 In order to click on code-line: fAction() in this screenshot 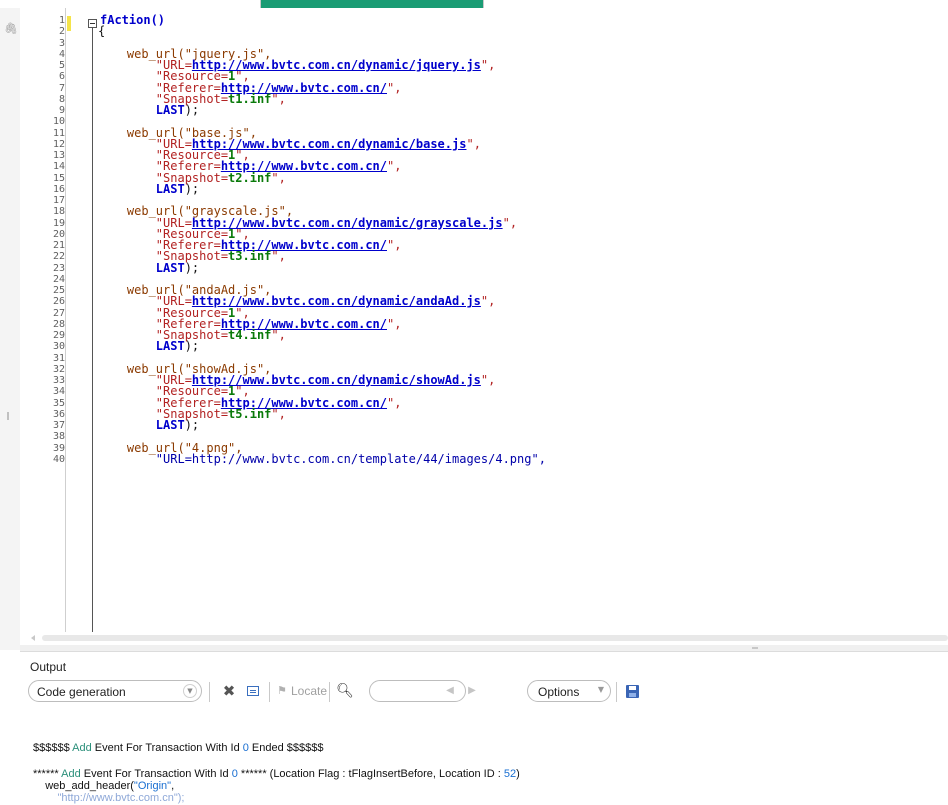, I will do `click(133, 20)`.